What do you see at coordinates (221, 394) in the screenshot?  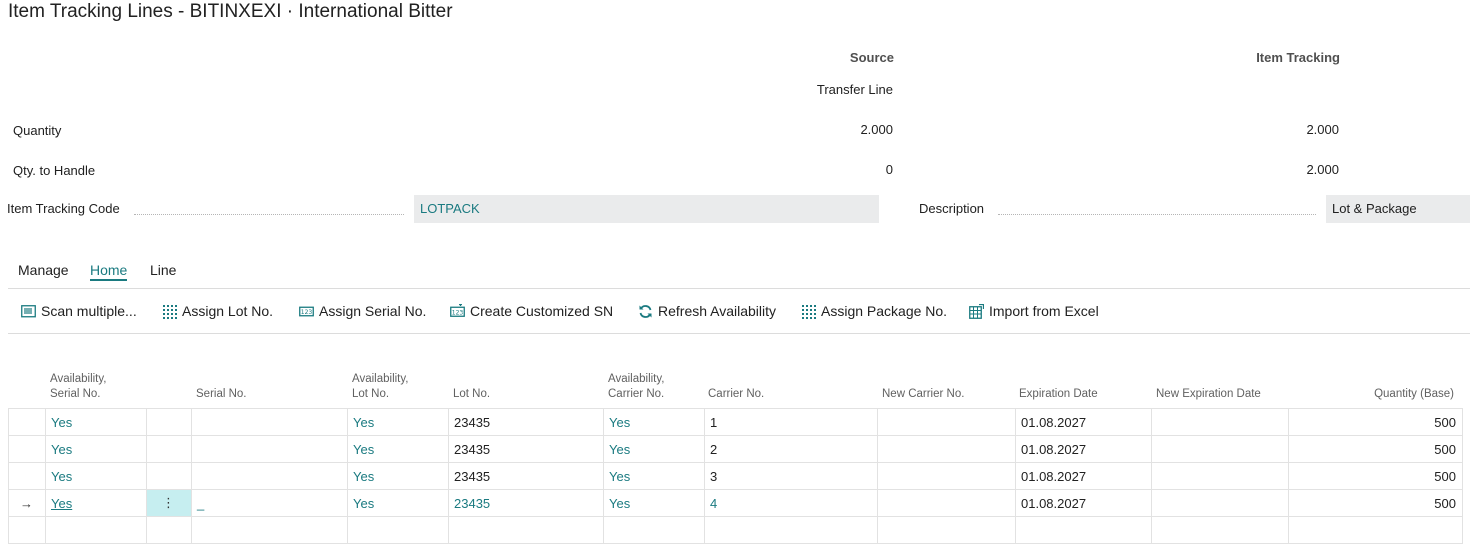 I see `col-serial-no-header: Serial No.` at bounding box center [221, 394].